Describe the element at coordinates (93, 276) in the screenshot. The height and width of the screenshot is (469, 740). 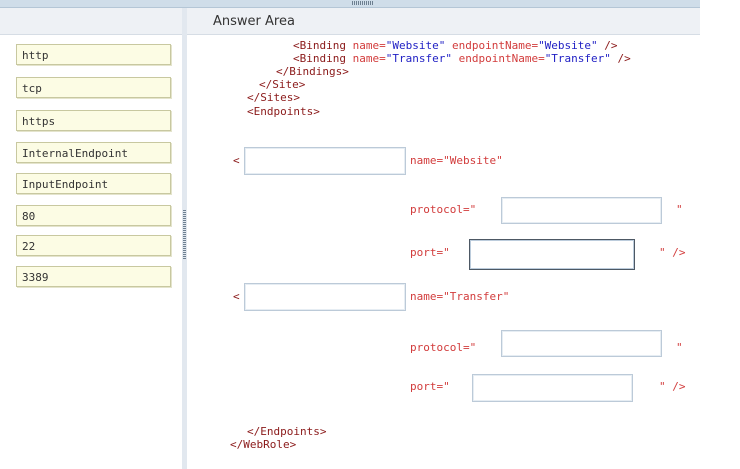
I see `choice-item: 3389` at that location.